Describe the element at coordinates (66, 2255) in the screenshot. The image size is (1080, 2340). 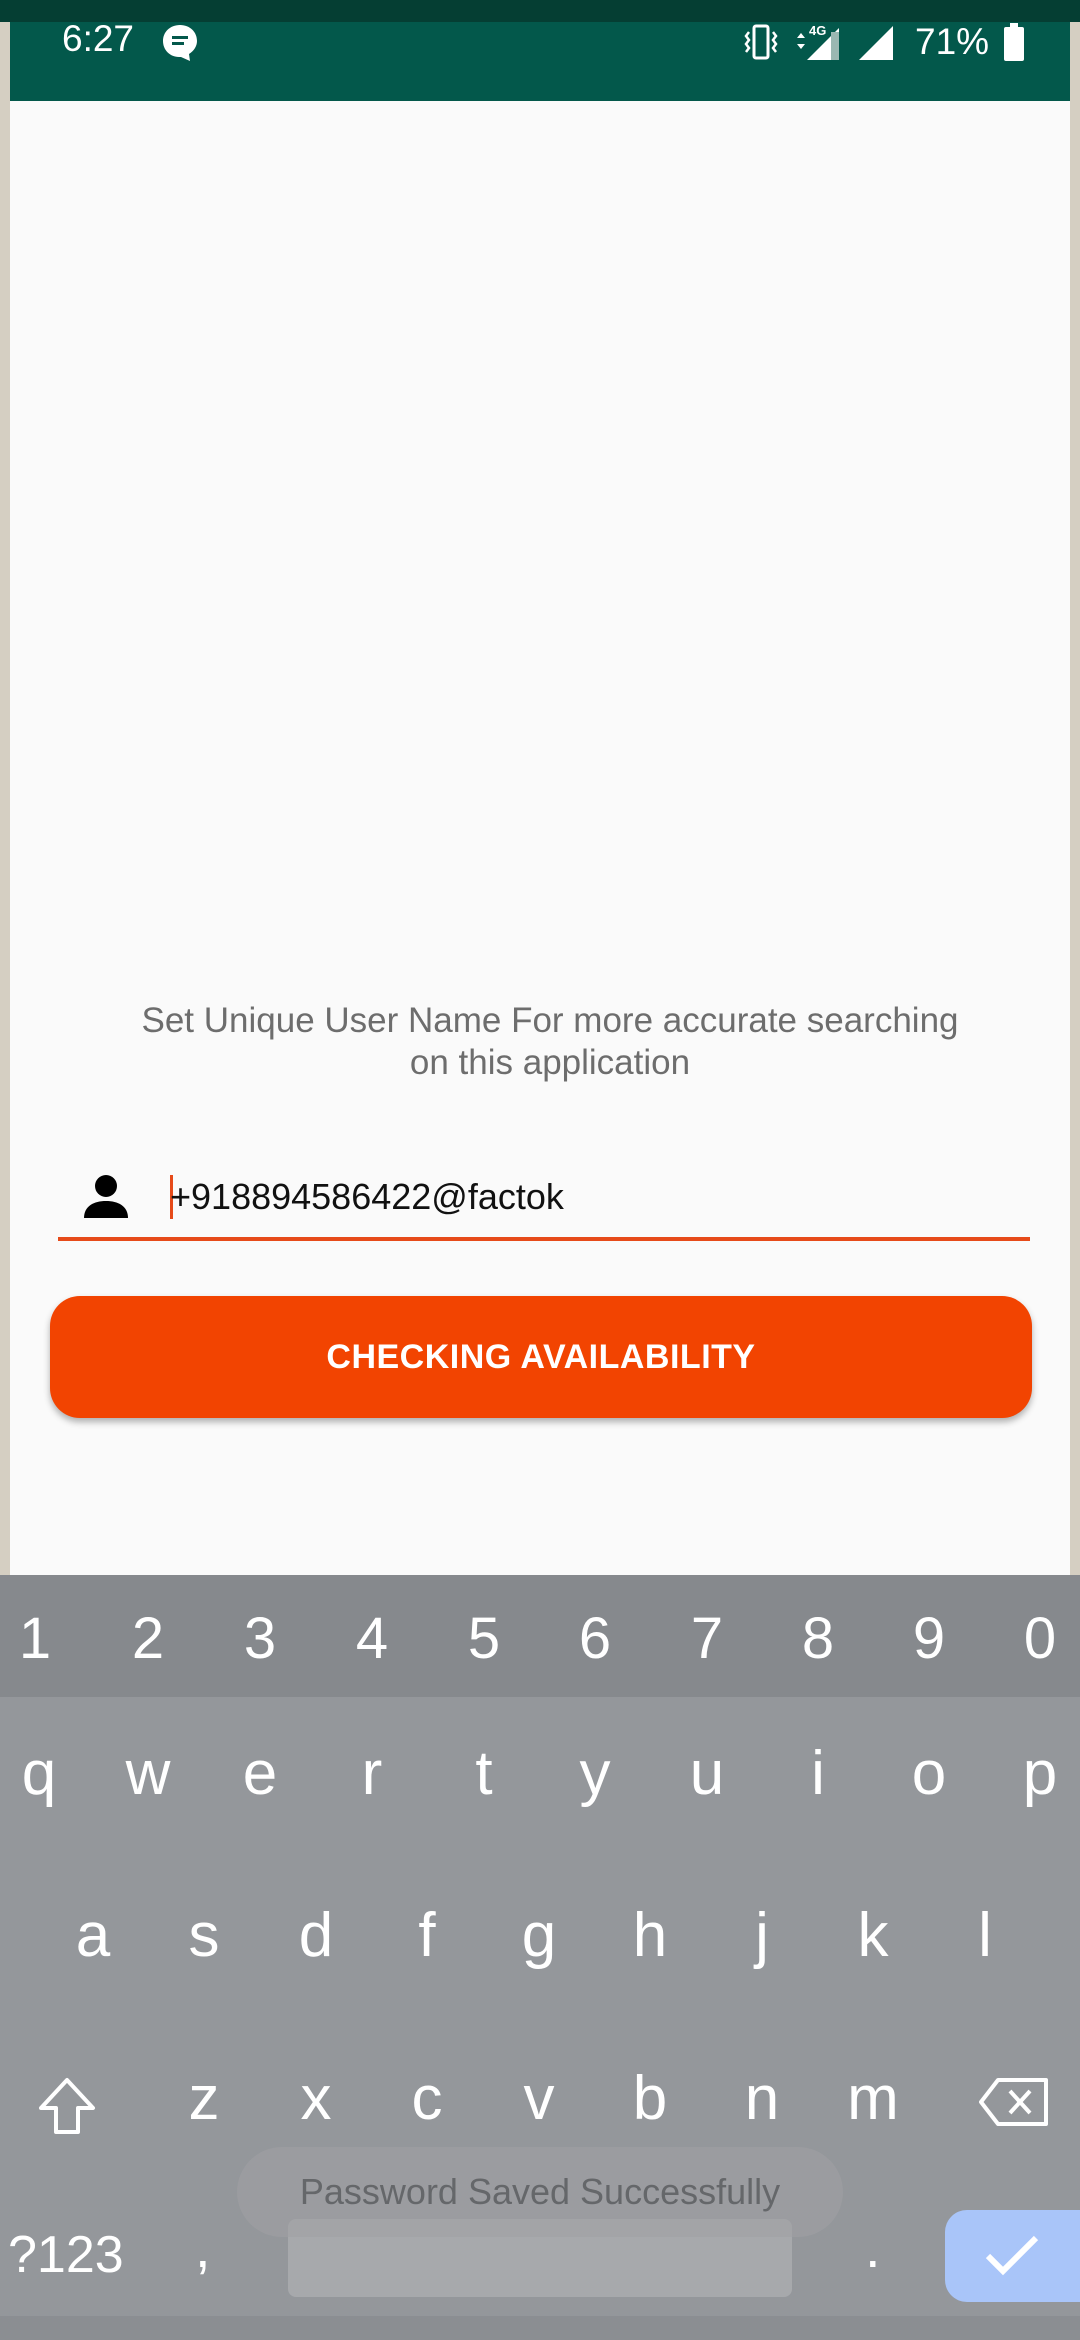
I see `symbols-key: ?123` at that location.